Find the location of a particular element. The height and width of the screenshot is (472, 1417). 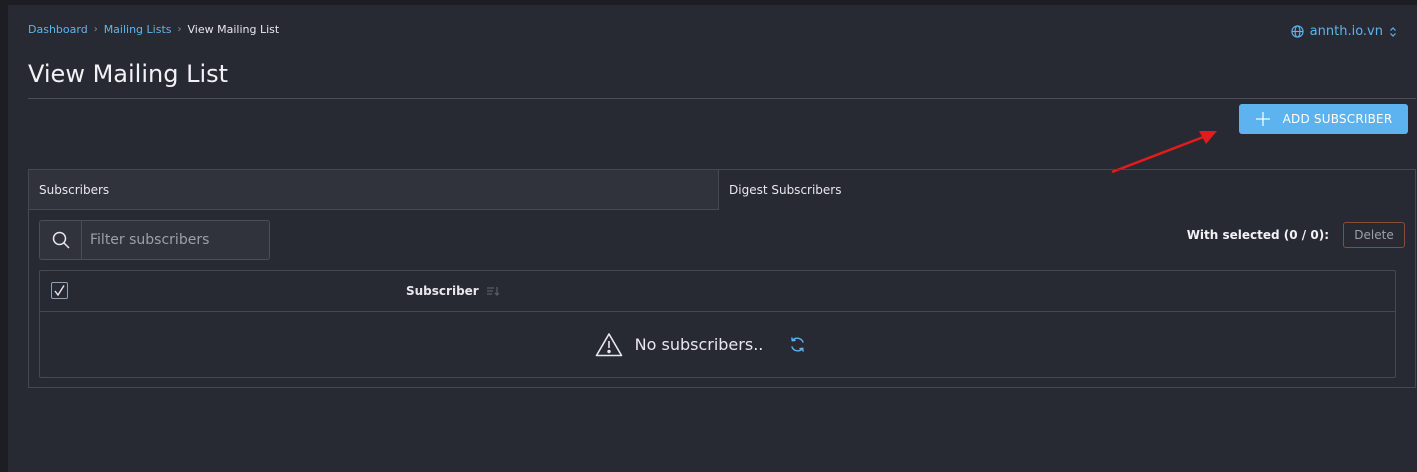

chevron-updown-icon is located at coordinates (1393, 31).